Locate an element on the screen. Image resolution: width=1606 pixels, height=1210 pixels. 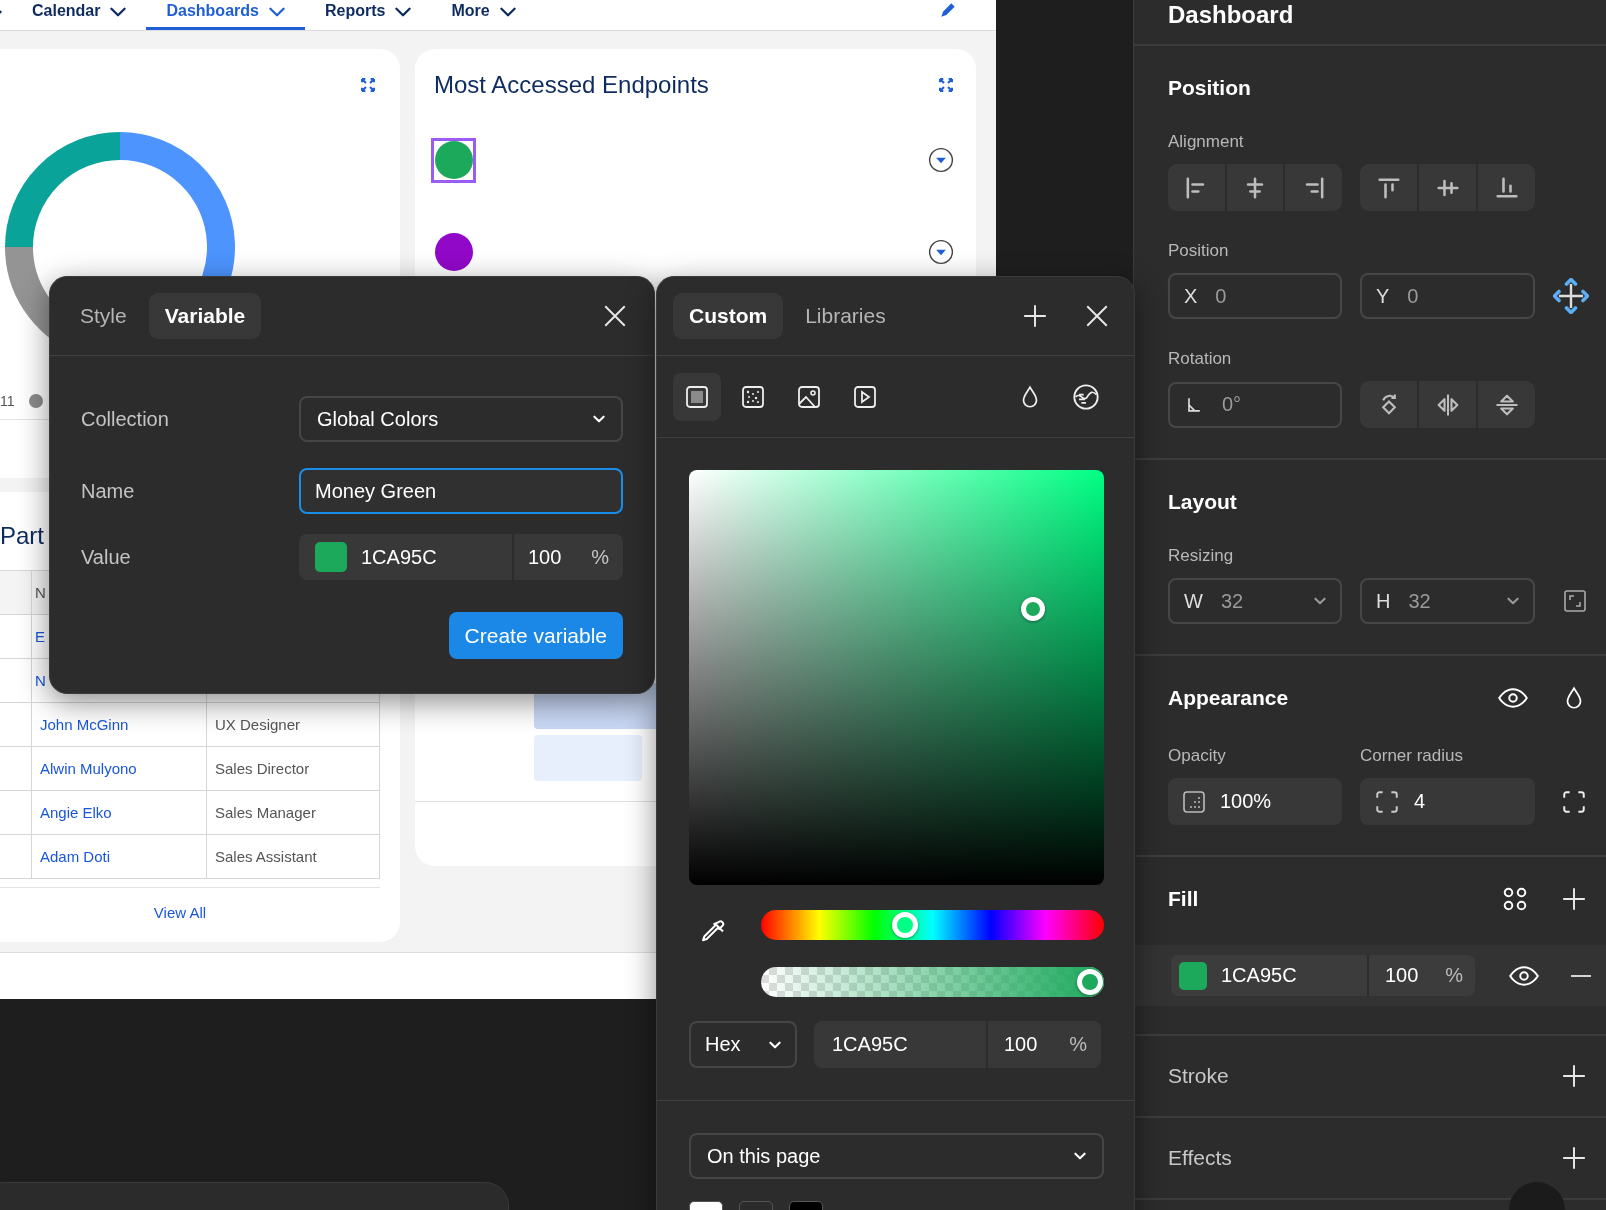
add-button is located at coordinates (1035, 316).